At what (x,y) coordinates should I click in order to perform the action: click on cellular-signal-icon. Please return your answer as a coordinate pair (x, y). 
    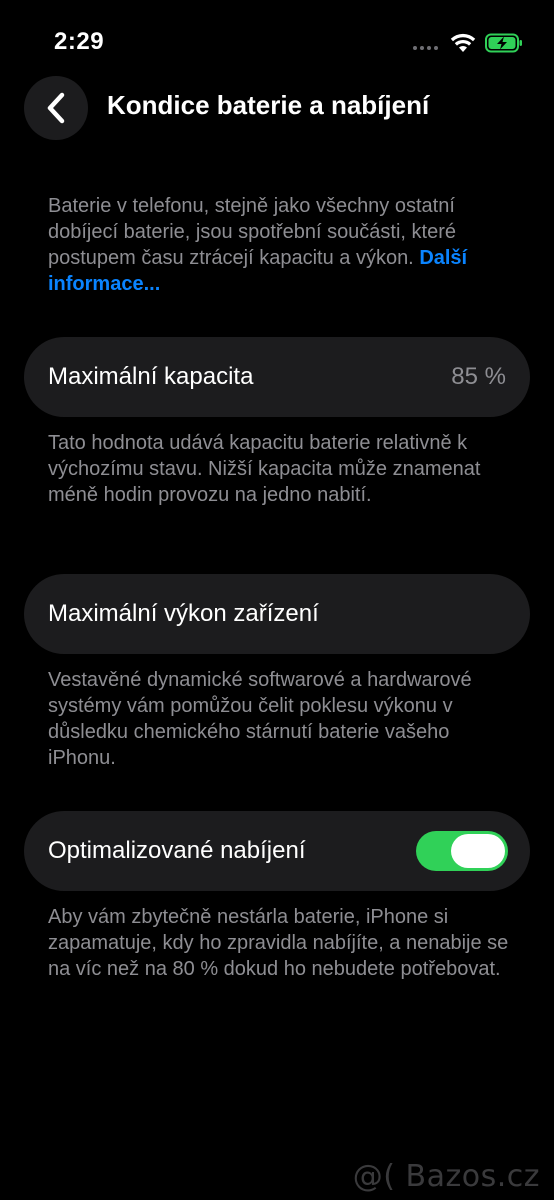
    Looking at the image, I should click on (425, 48).